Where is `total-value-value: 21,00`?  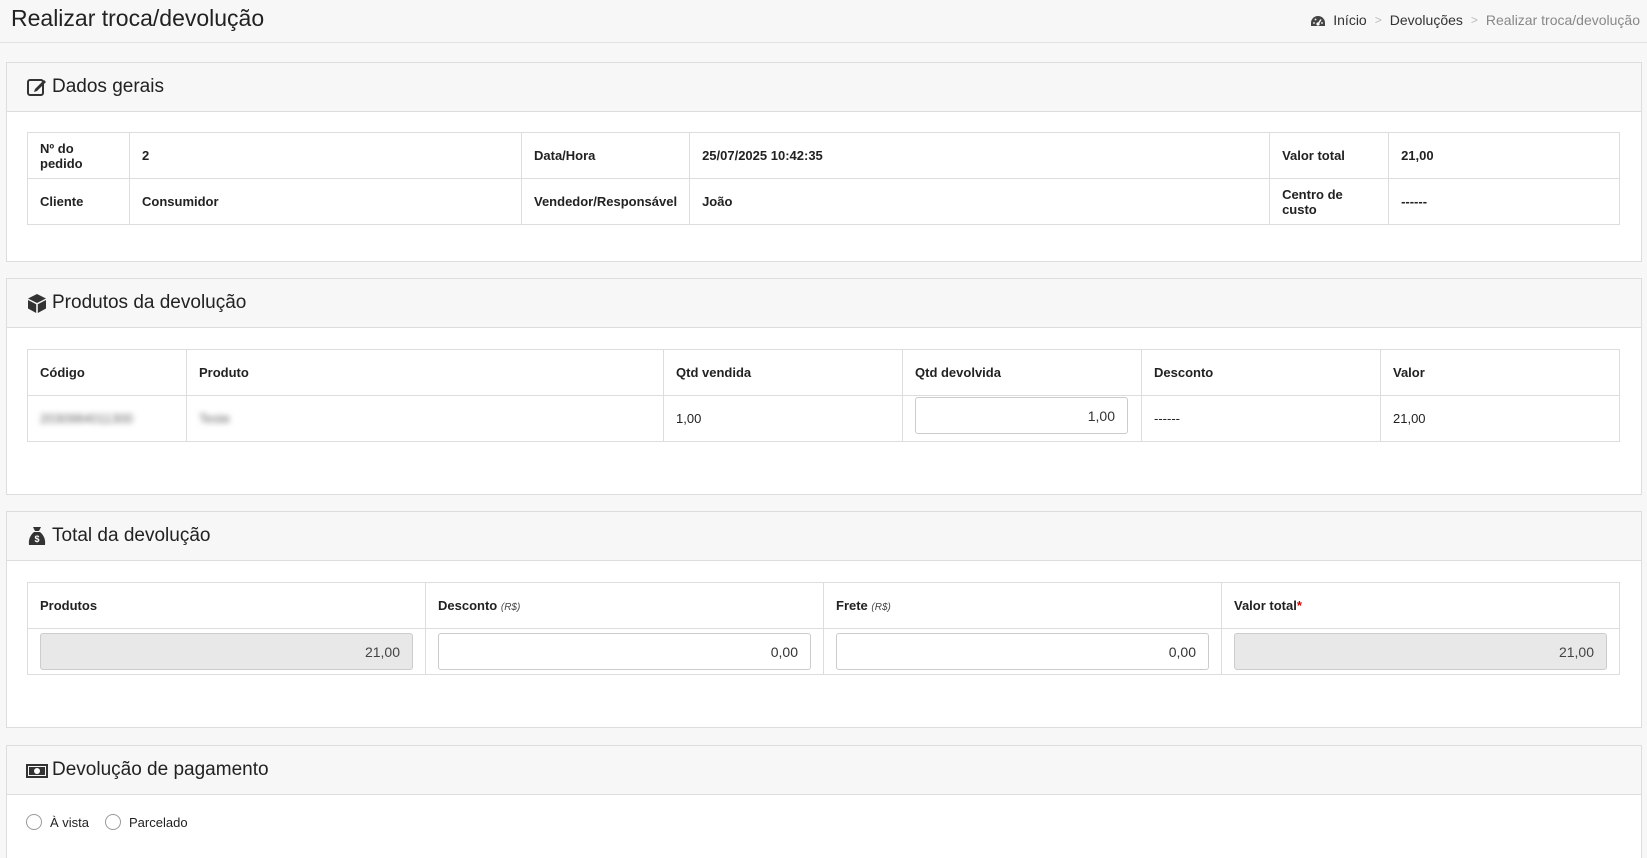
total-value-value: 21,00 is located at coordinates (1504, 155).